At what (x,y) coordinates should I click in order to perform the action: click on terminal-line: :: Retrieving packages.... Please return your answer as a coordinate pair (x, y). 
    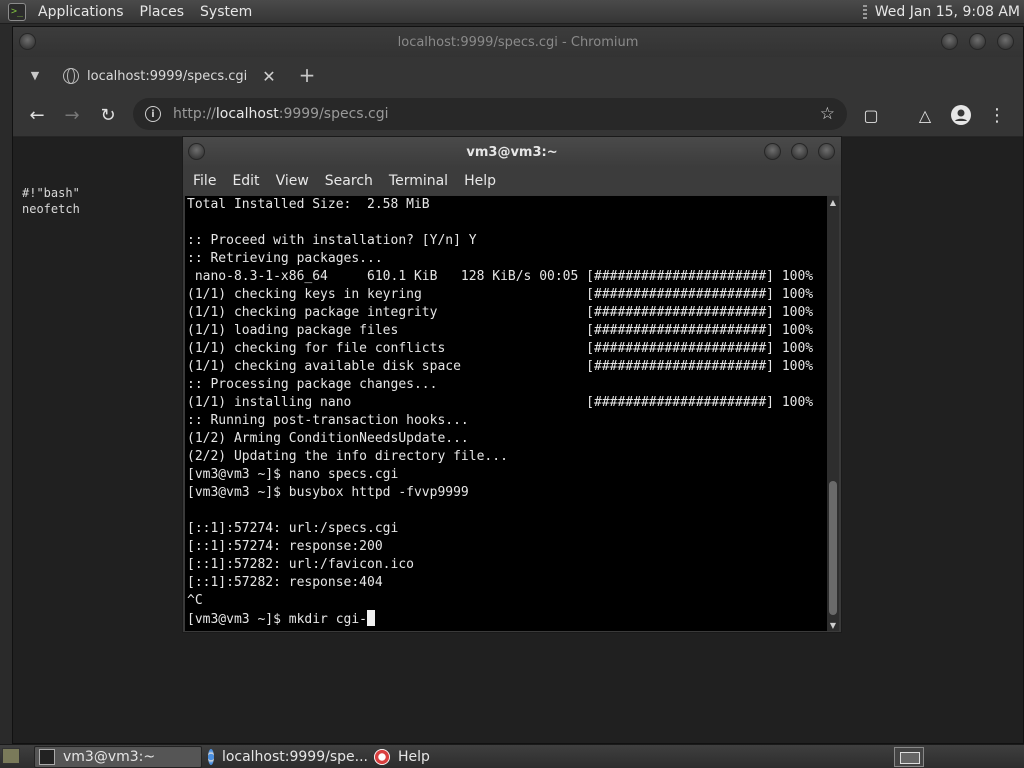
    Looking at the image, I should click on (285, 258).